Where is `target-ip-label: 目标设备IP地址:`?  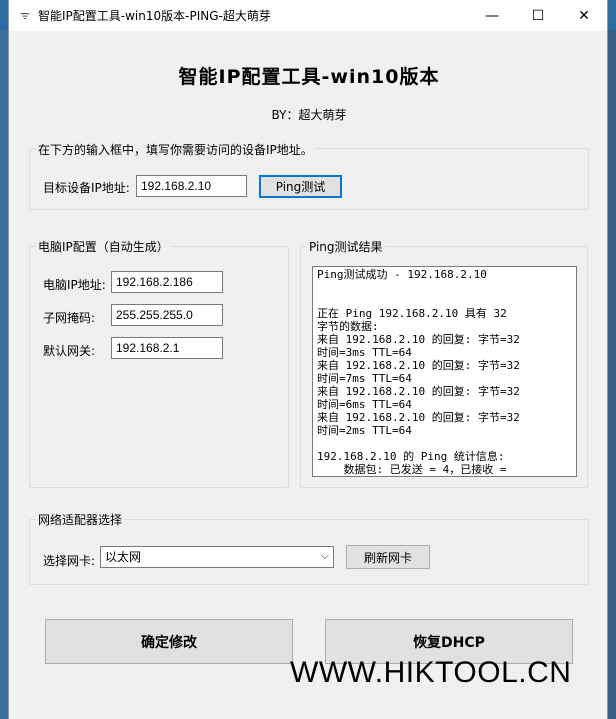 target-ip-label: 目标设备IP地址: is located at coordinates (86, 188).